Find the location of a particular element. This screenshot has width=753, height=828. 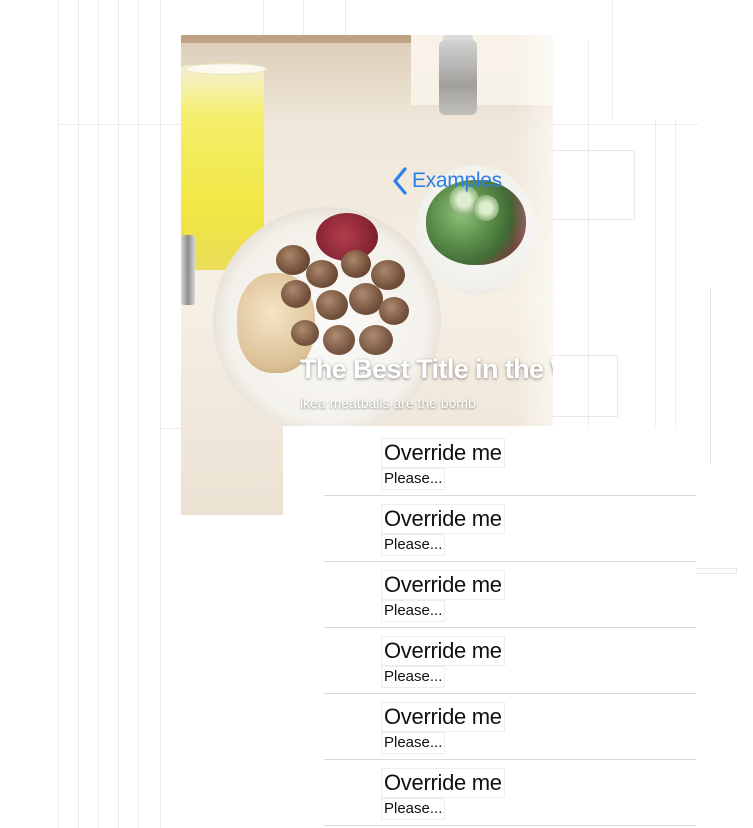

header-subtitle: ikea meatballs are the bomb is located at coordinates (388, 403).